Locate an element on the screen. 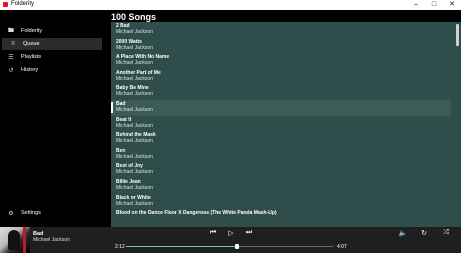 This screenshot has height=253, width=461. song-row: Beat It Michael Jackson is located at coordinates (281, 124).